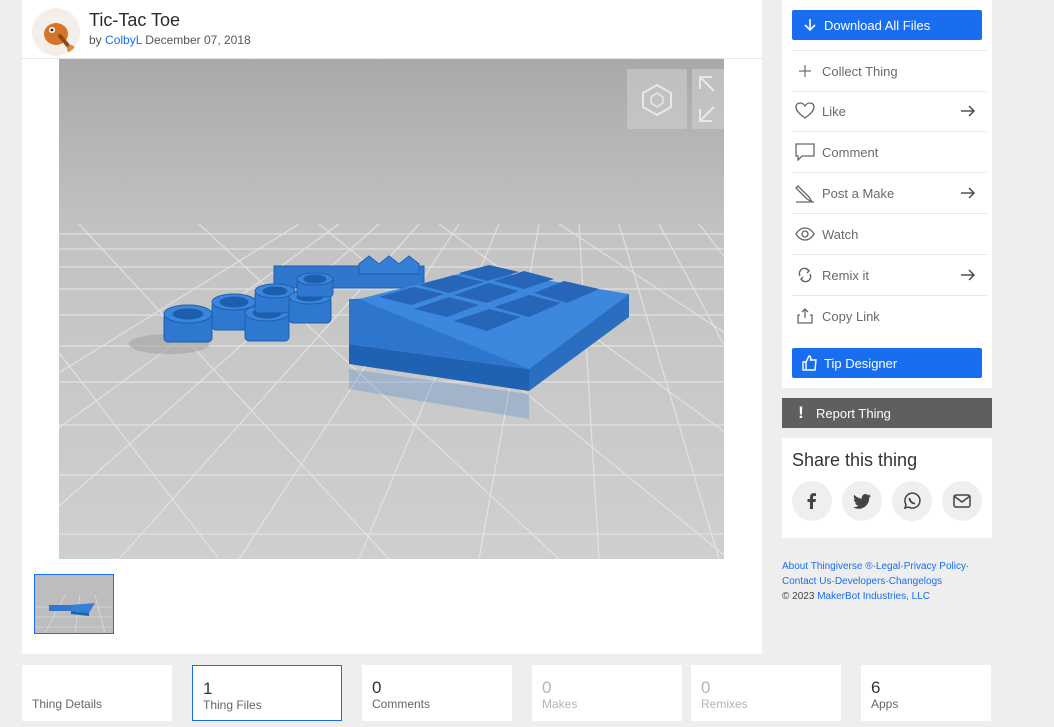 The width and height of the screenshot is (1054, 727). I want to click on footer-link-contact: Contact Us, so click(806, 581).